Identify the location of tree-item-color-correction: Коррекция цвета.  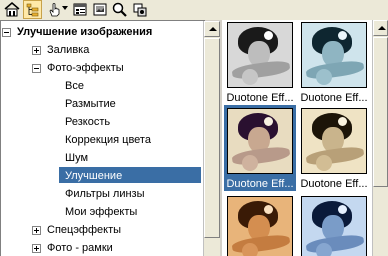
(108, 140).